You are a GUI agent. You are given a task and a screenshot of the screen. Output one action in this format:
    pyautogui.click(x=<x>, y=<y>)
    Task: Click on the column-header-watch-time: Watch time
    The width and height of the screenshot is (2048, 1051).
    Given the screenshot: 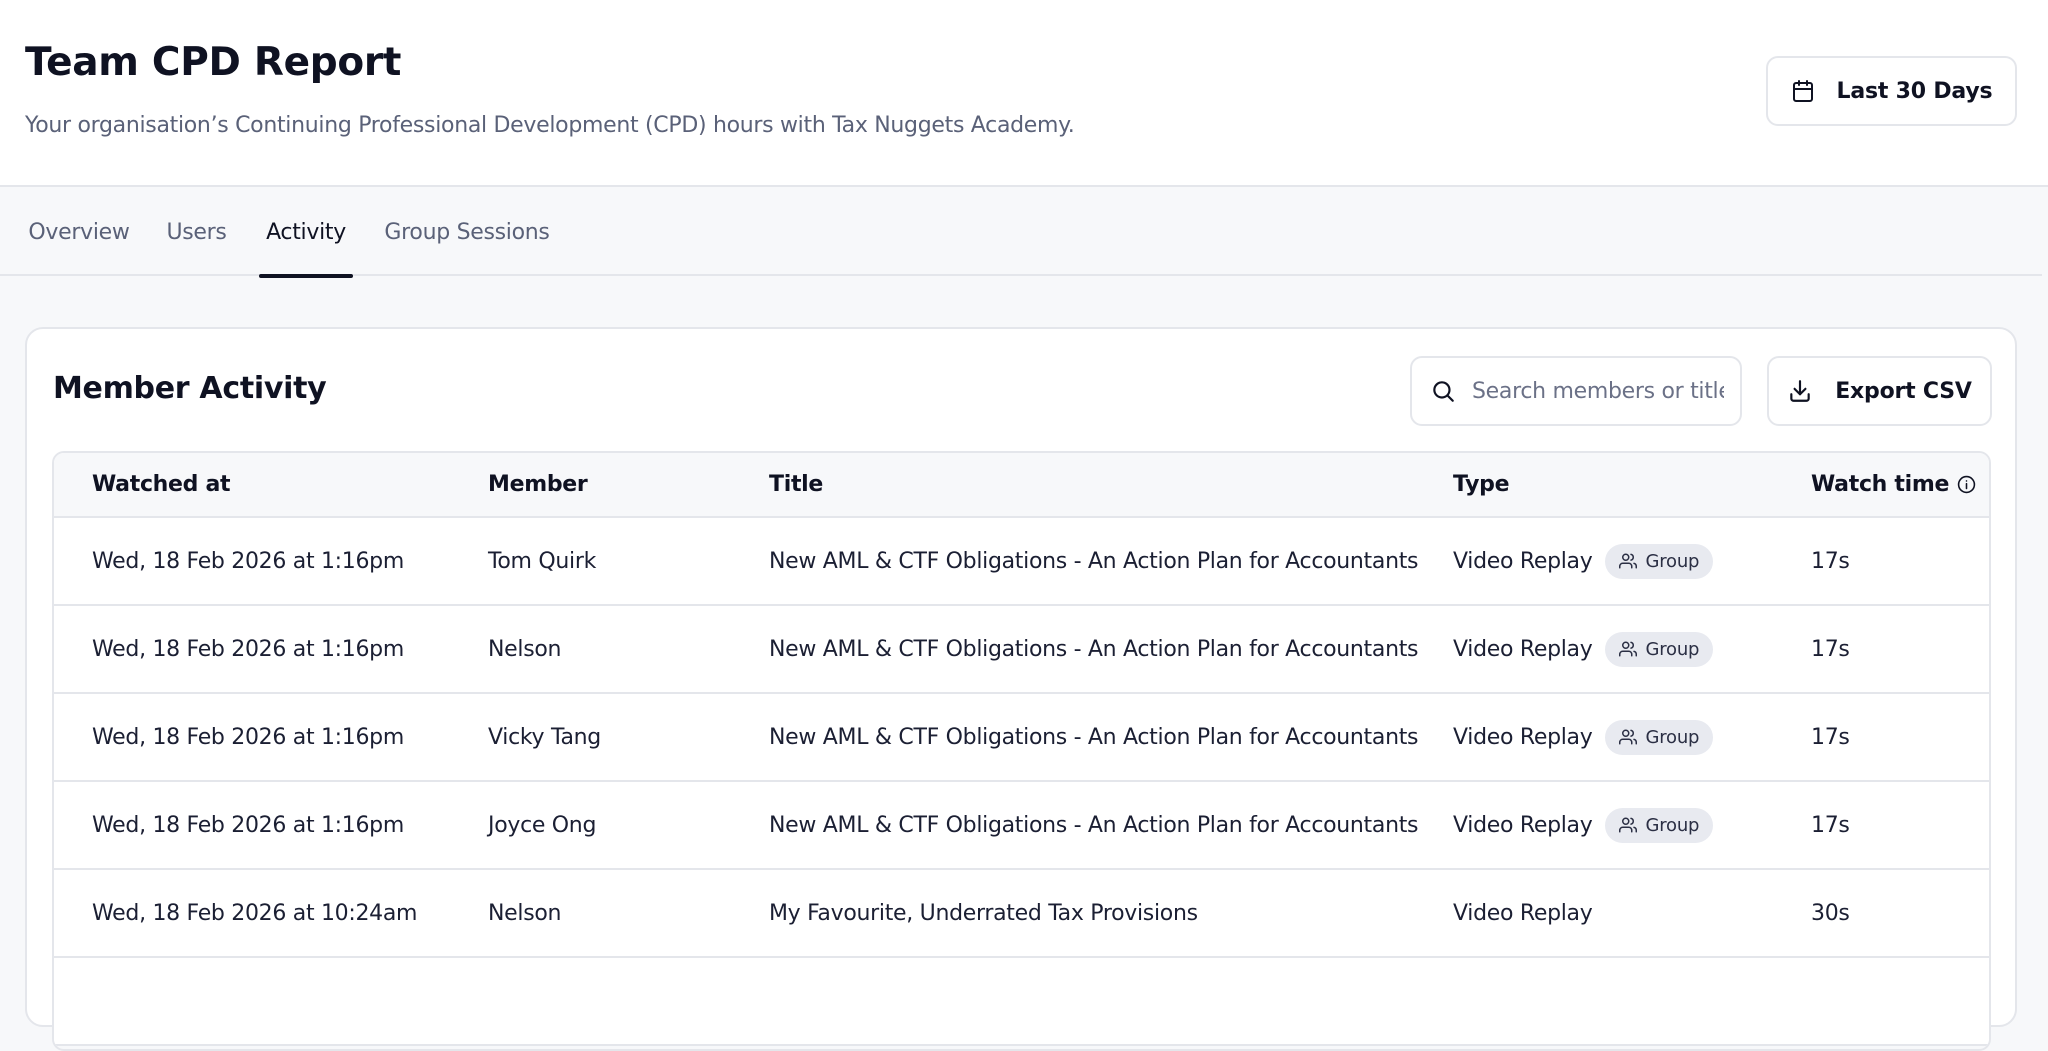 What is the action you would take?
    pyautogui.click(x=1893, y=484)
    